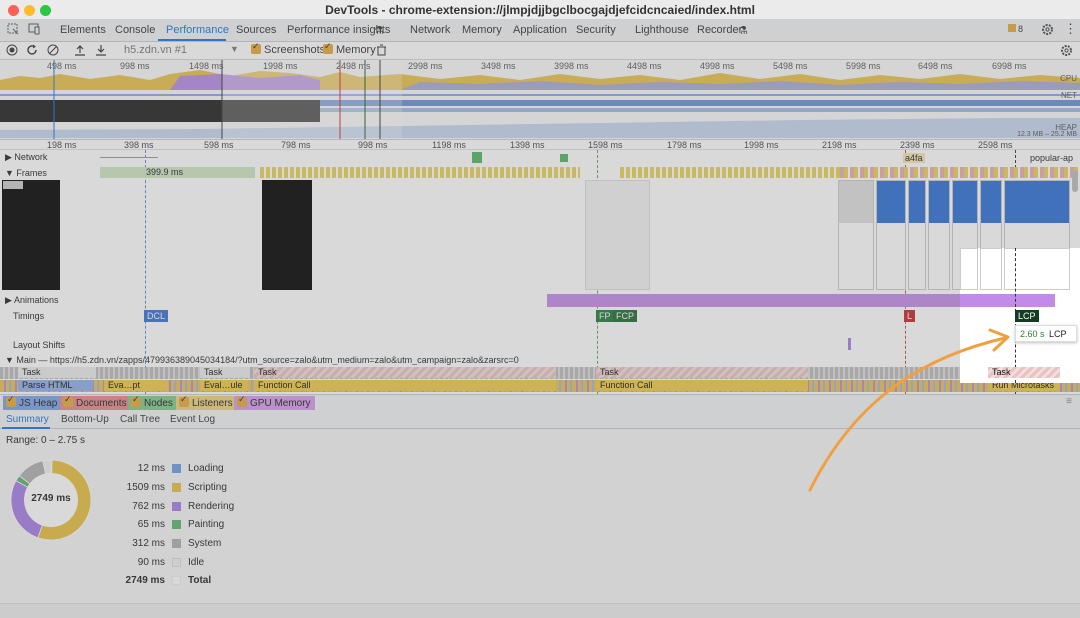  What do you see at coordinates (12, 51) in the screenshot?
I see `record-icon` at bounding box center [12, 51].